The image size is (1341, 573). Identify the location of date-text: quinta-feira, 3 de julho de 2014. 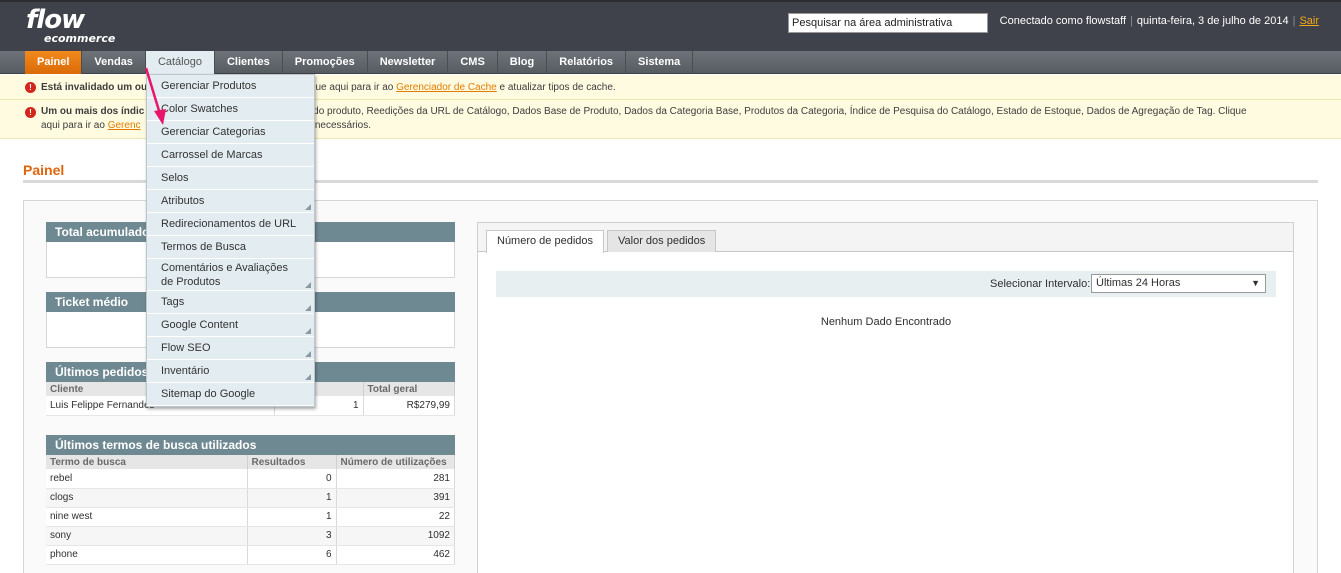
(1212, 21).